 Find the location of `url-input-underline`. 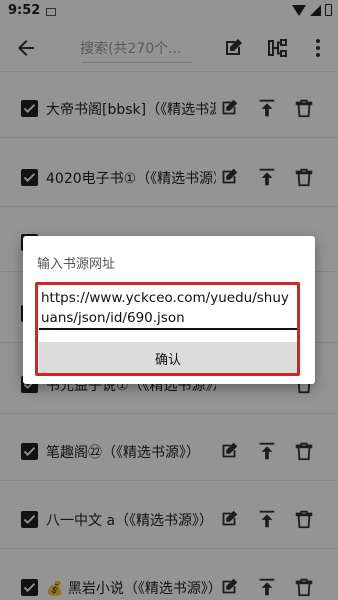

url-input-underline is located at coordinates (168, 329).